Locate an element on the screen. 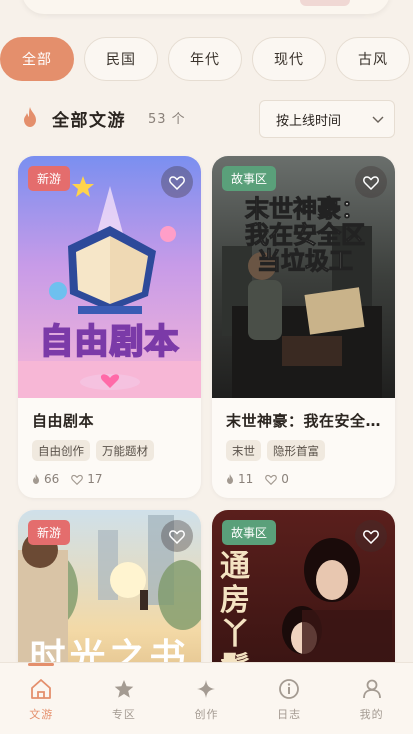  nav-item-chuangzuo: 创作 is located at coordinates (206, 698).